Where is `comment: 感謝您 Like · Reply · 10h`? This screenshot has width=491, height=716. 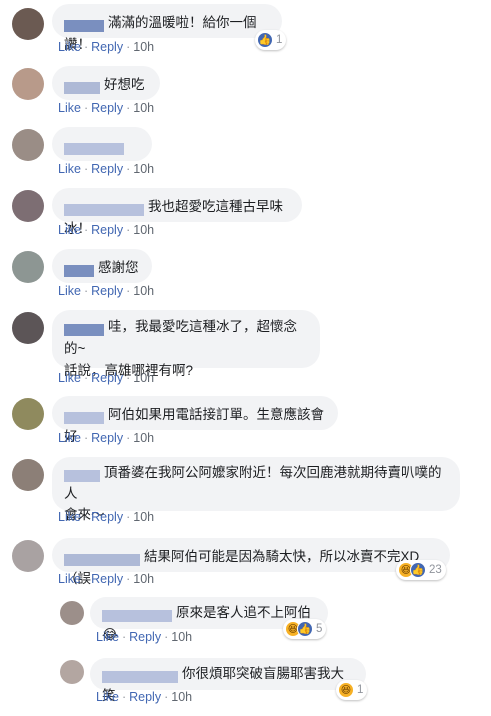 comment: 感謝您 Like · Reply · 10h is located at coordinates (245, 276).